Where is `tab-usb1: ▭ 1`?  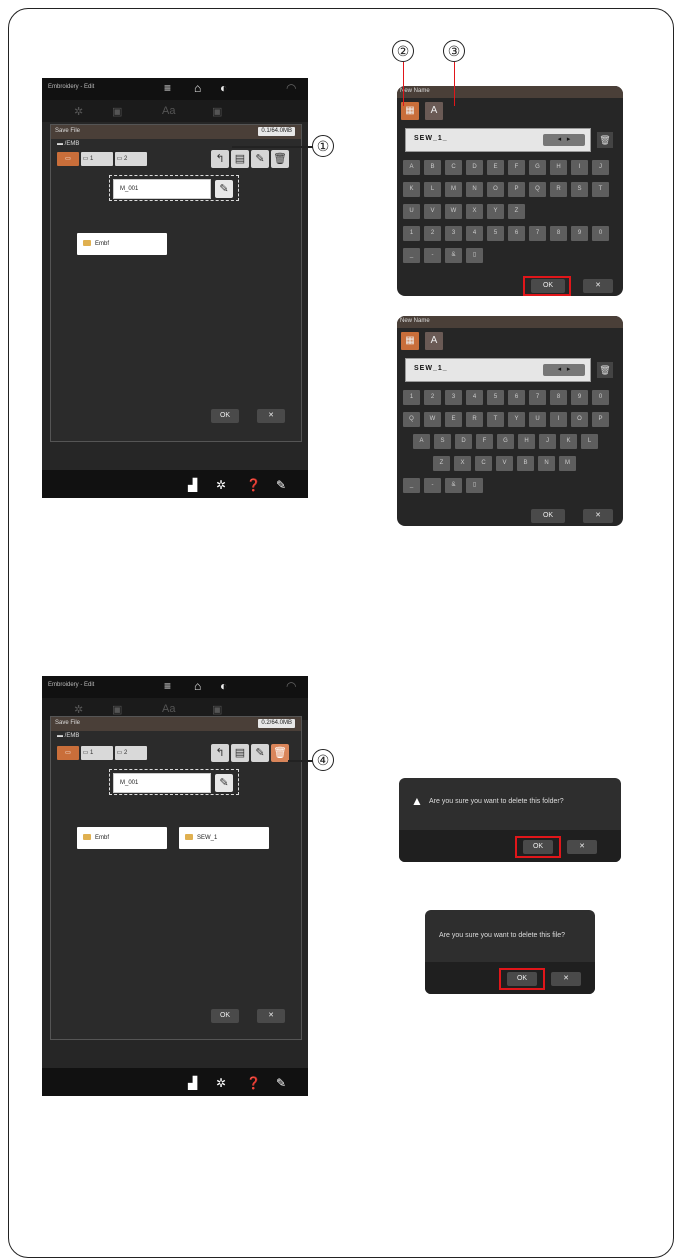
tab-usb1: ▭ 1 is located at coordinates (97, 159).